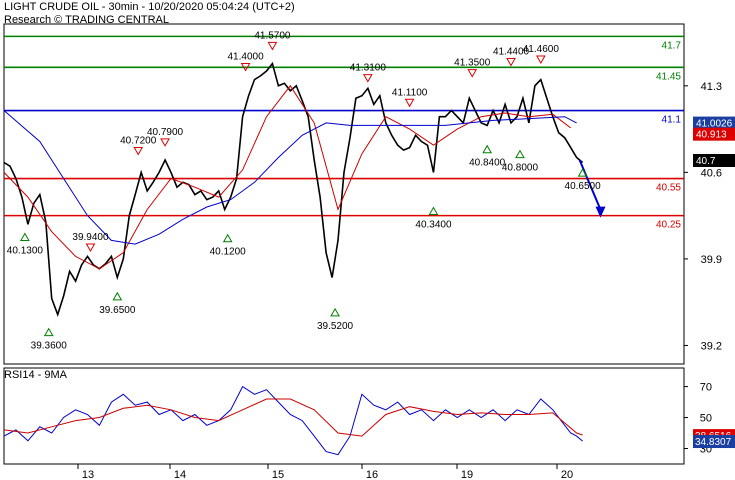 This screenshot has height=480, width=735. What do you see at coordinates (711, 346) in the screenshot?
I see `y-tick-label: 39.2` at bounding box center [711, 346].